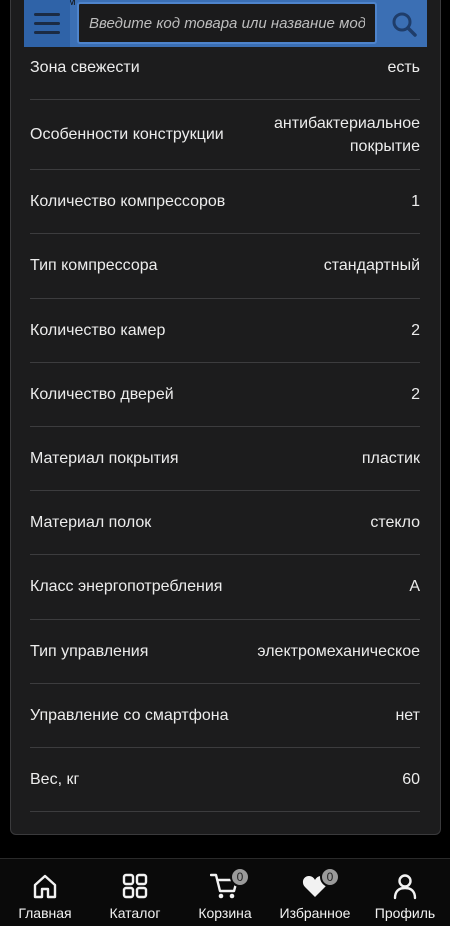 This screenshot has width=450, height=926. What do you see at coordinates (135, 913) in the screenshot?
I see `nav-catalog-label: Каталог` at bounding box center [135, 913].